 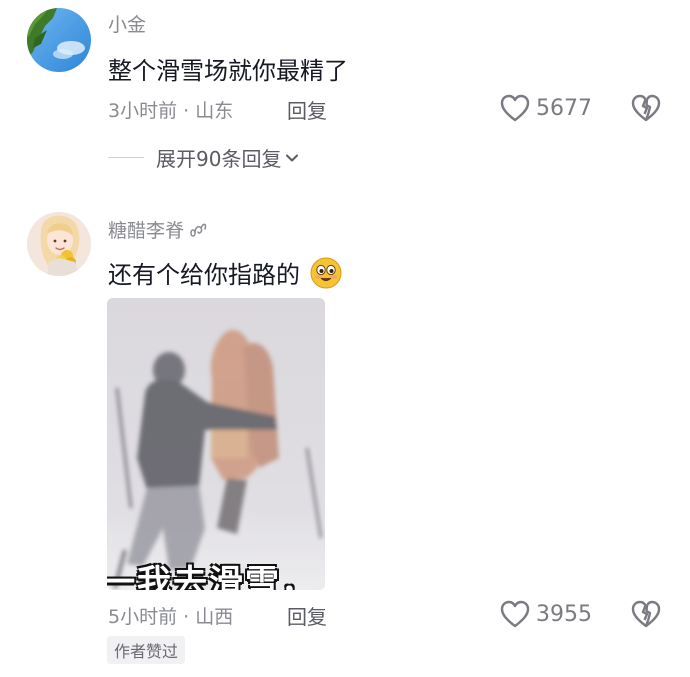 What do you see at coordinates (564, 108) in the screenshot?
I see `like-count: 5677` at bounding box center [564, 108].